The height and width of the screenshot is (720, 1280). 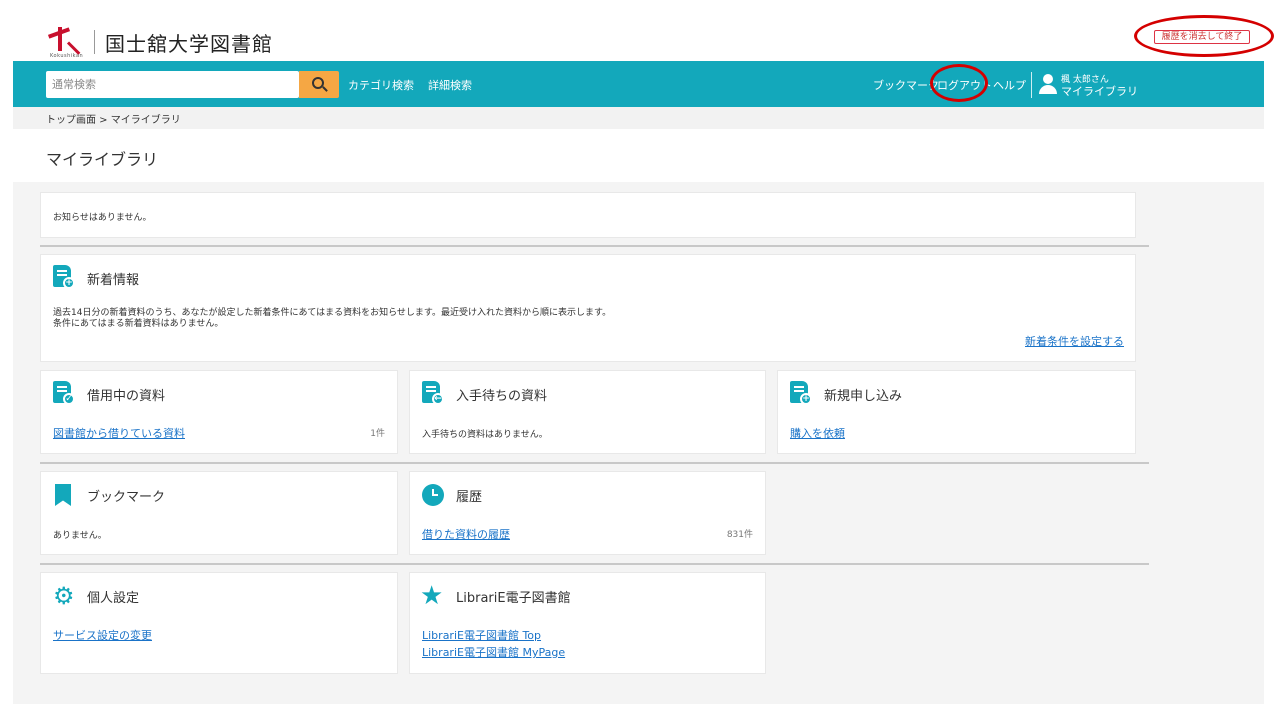 What do you see at coordinates (63, 495) in the screenshot?
I see `bookmark-icon` at bounding box center [63, 495].